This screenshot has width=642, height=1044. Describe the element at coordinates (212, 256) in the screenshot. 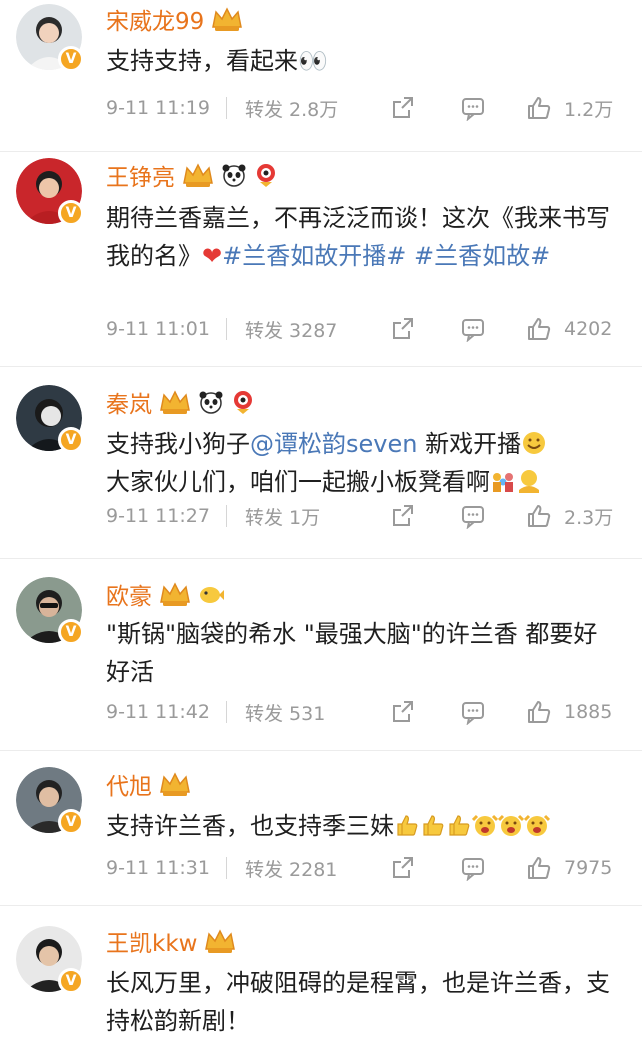

I see `heart-icon: ❤` at that location.